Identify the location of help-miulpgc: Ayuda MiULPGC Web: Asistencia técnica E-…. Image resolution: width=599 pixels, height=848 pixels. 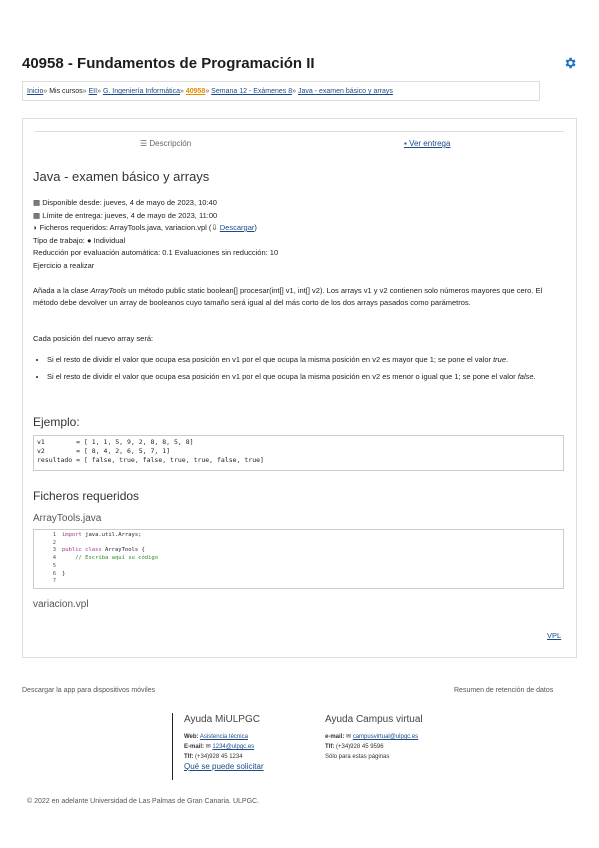
(224, 743).